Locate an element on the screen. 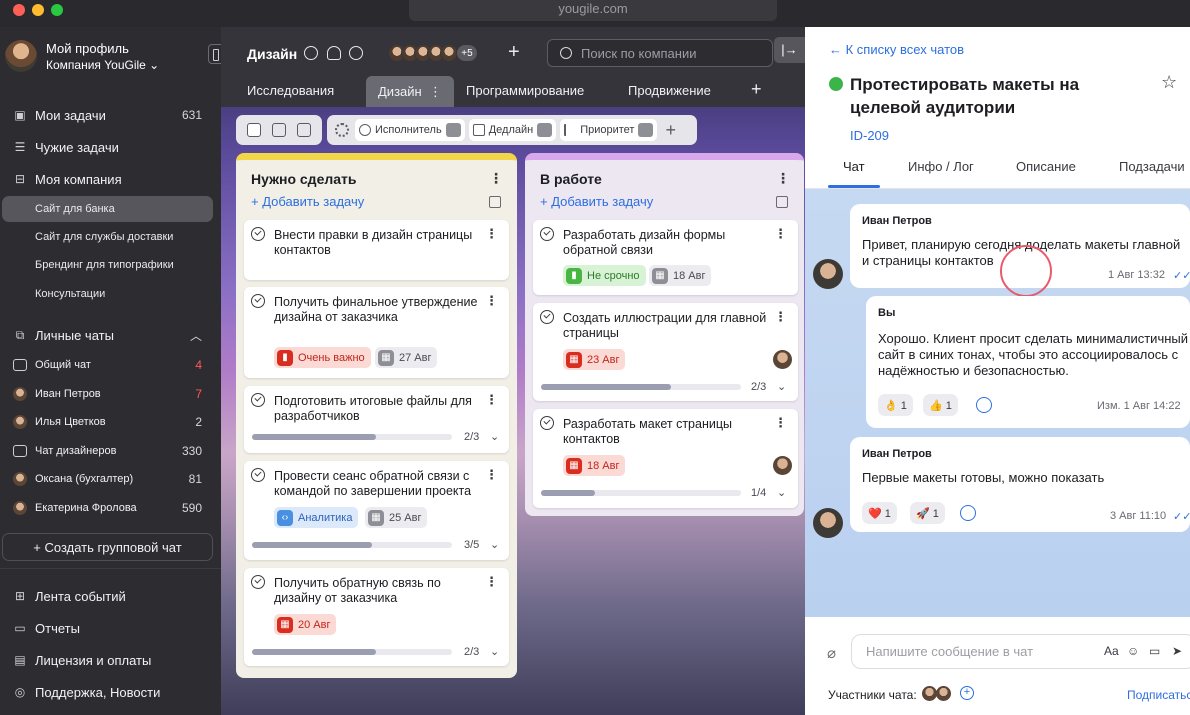 The image size is (1190, 715). chevron-up-icon: ︿ is located at coordinates (196, 335).